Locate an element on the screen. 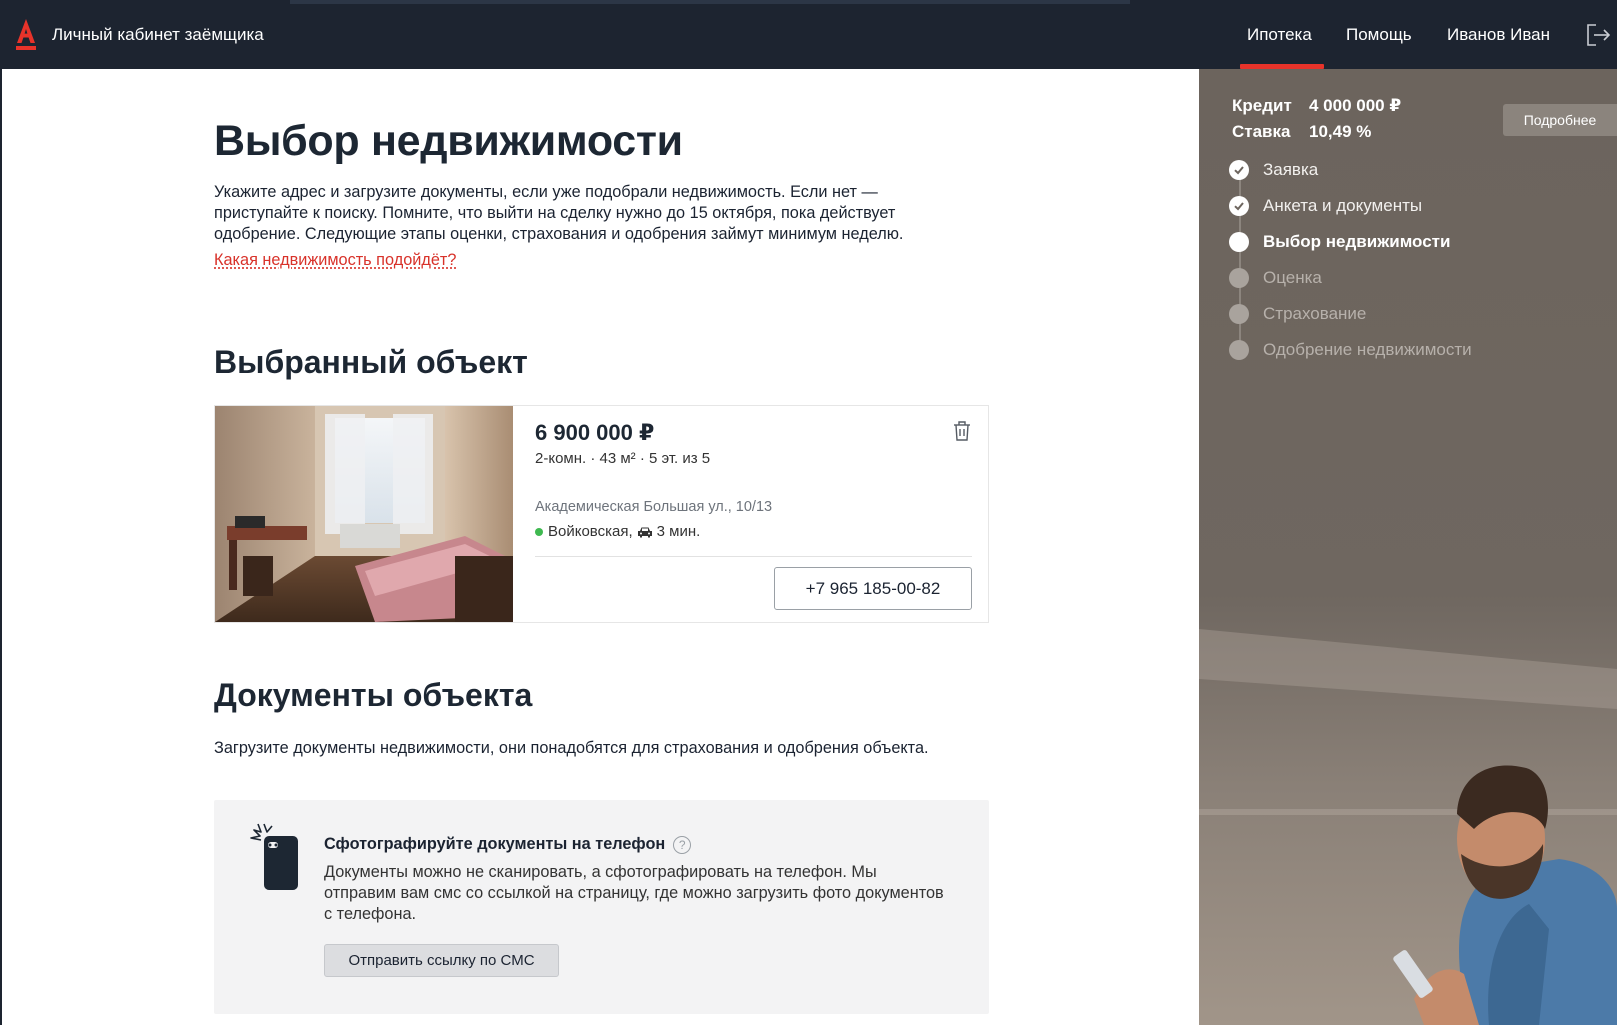 The image size is (1617, 1025). trash-icon is located at coordinates (962, 431).